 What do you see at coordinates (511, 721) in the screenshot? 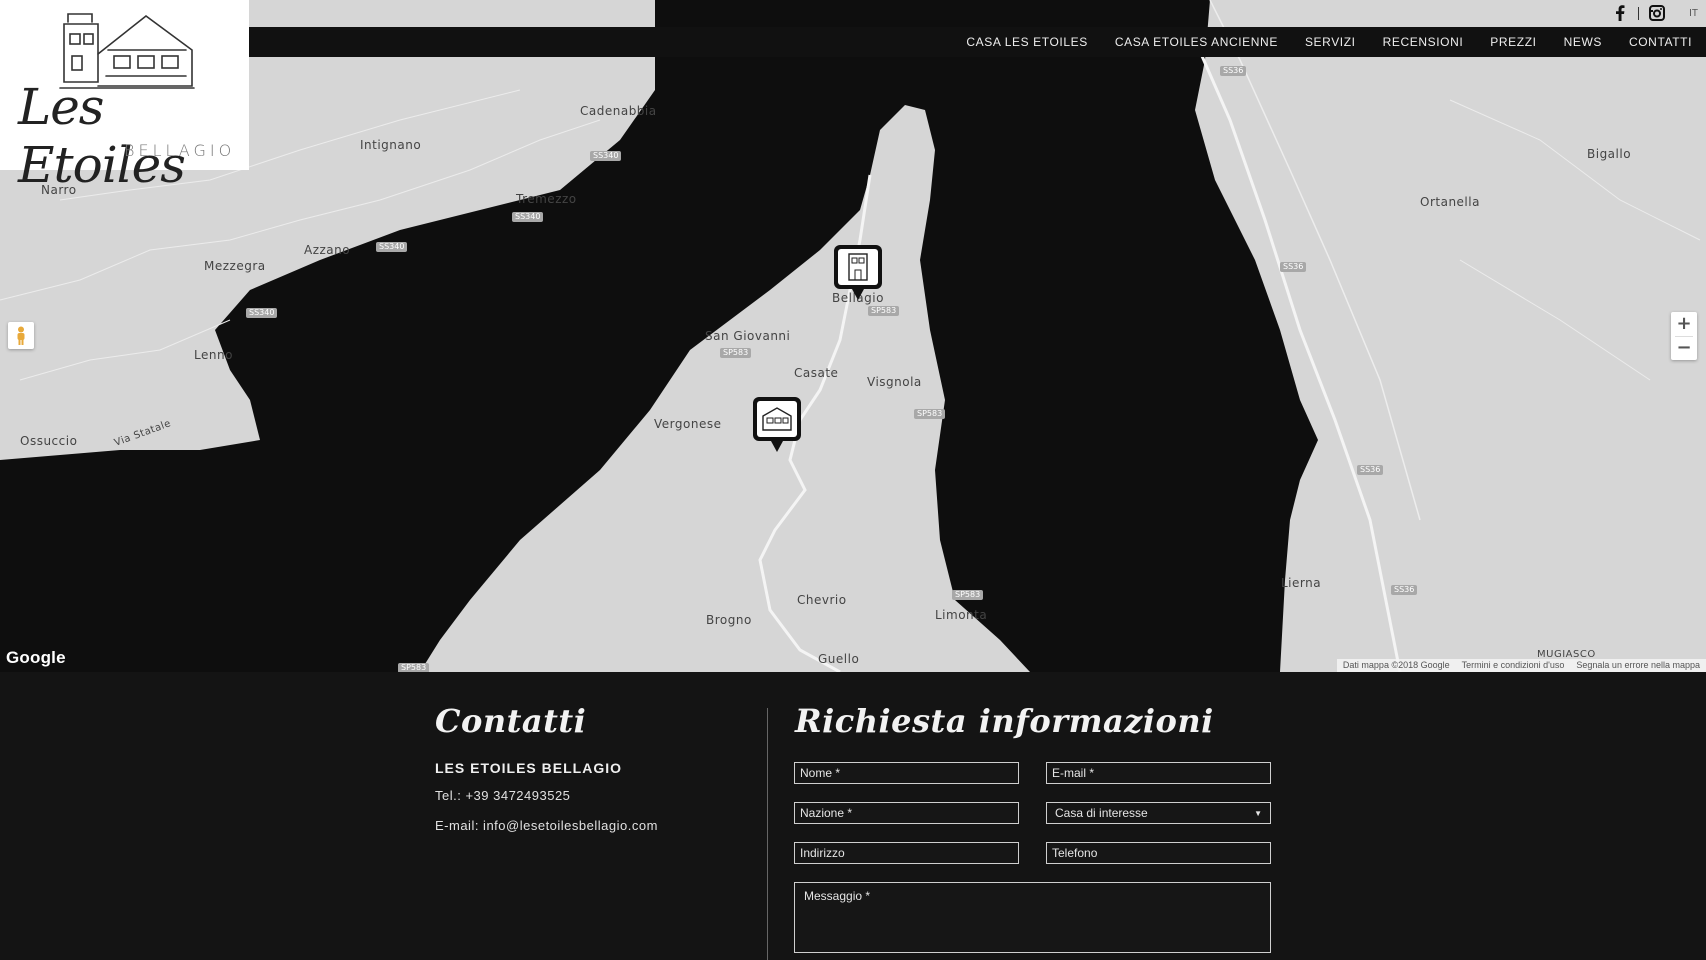
I see `contact-title: Contatti` at bounding box center [511, 721].